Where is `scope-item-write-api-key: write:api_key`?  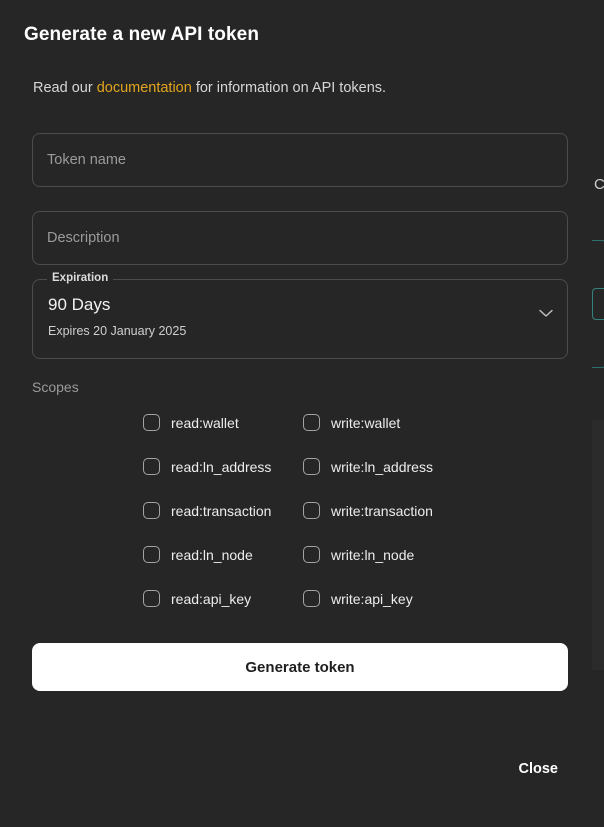 scope-item-write-api-key: write:api_key is located at coordinates (403, 598).